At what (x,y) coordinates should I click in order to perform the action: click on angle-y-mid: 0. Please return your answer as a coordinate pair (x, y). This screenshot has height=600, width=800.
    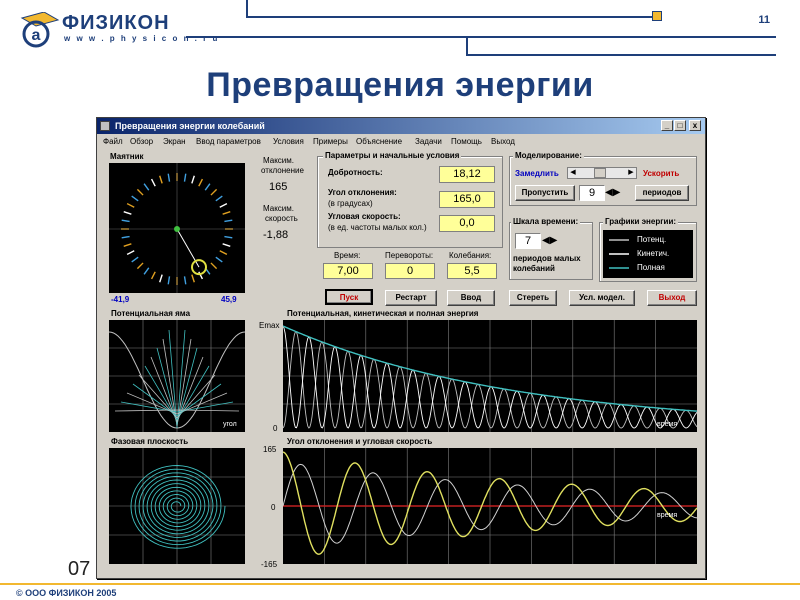
    Looking at the image, I should click on (273, 507).